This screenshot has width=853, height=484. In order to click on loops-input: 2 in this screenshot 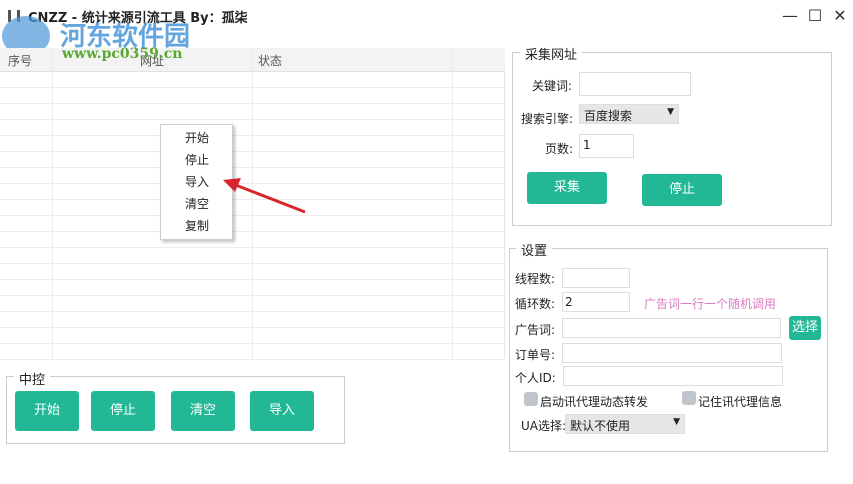, I will do `click(596, 302)`.